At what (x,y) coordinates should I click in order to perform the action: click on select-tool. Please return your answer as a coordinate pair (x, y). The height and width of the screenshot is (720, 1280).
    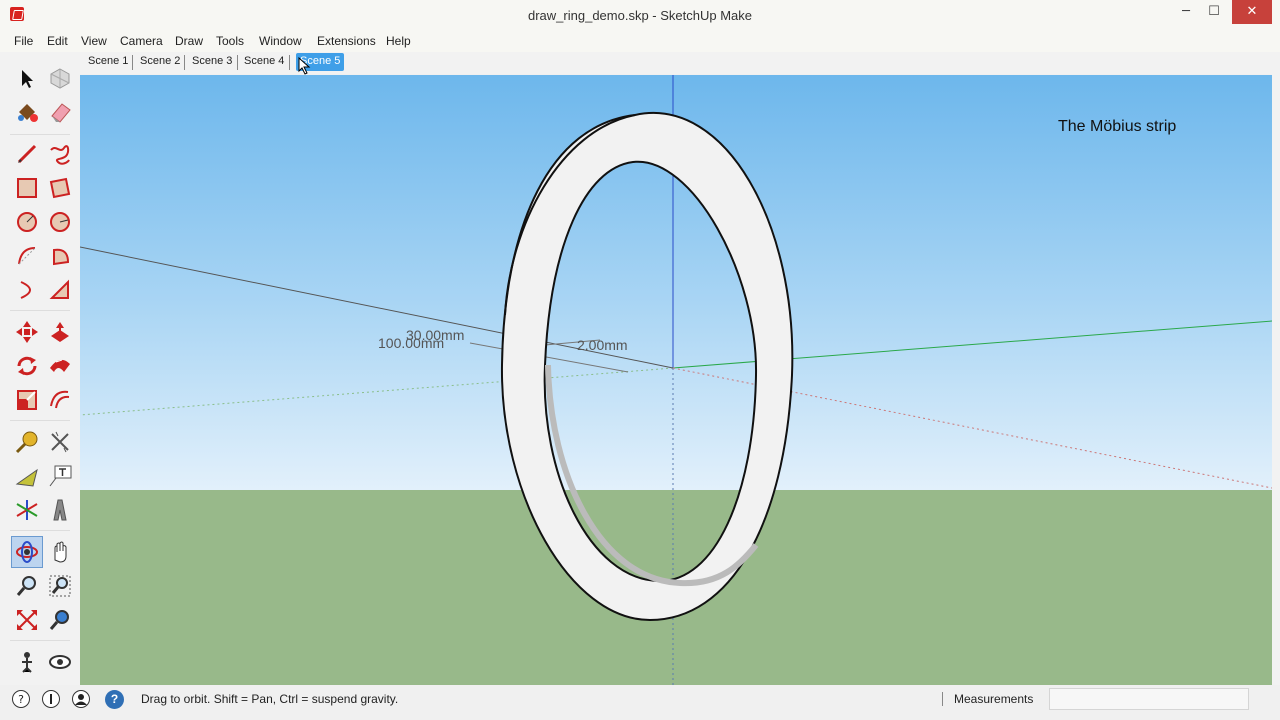
    Looking at the image, I should click on (27, 78).